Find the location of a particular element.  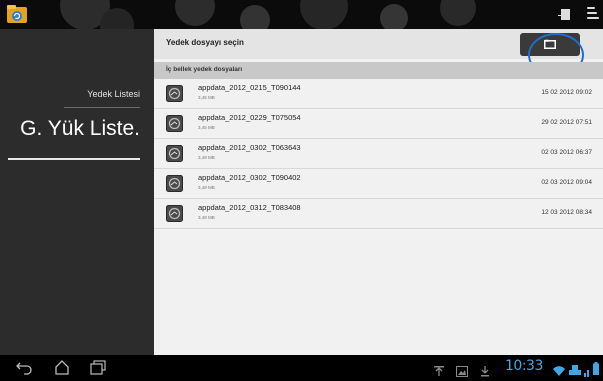

file-name: appdata_2012_0229_T075054 is located at coordinates (249, 117).